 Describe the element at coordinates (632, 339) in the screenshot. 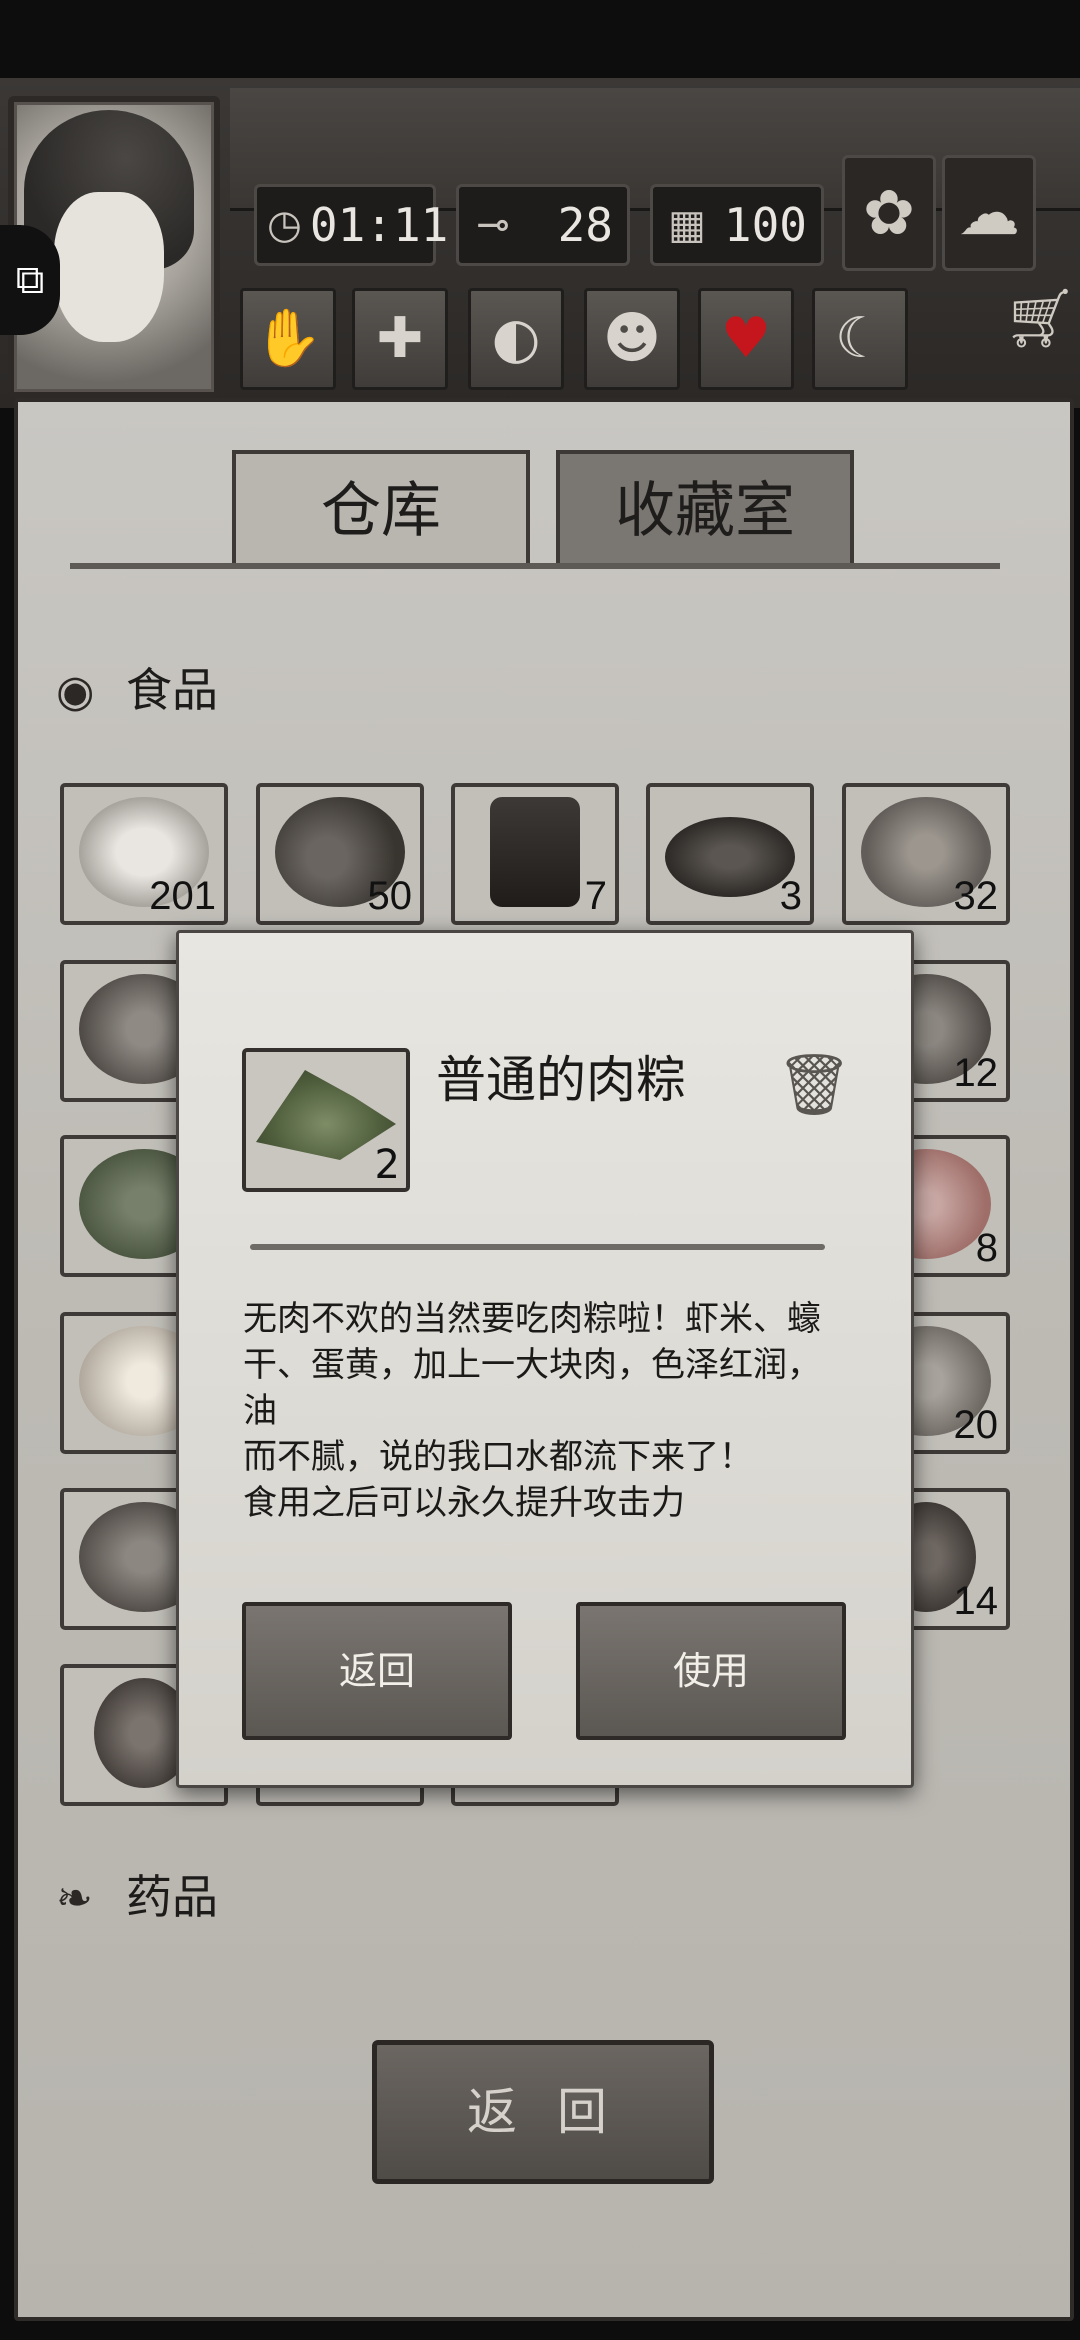

I see `brain-icon: ☻` at that location.